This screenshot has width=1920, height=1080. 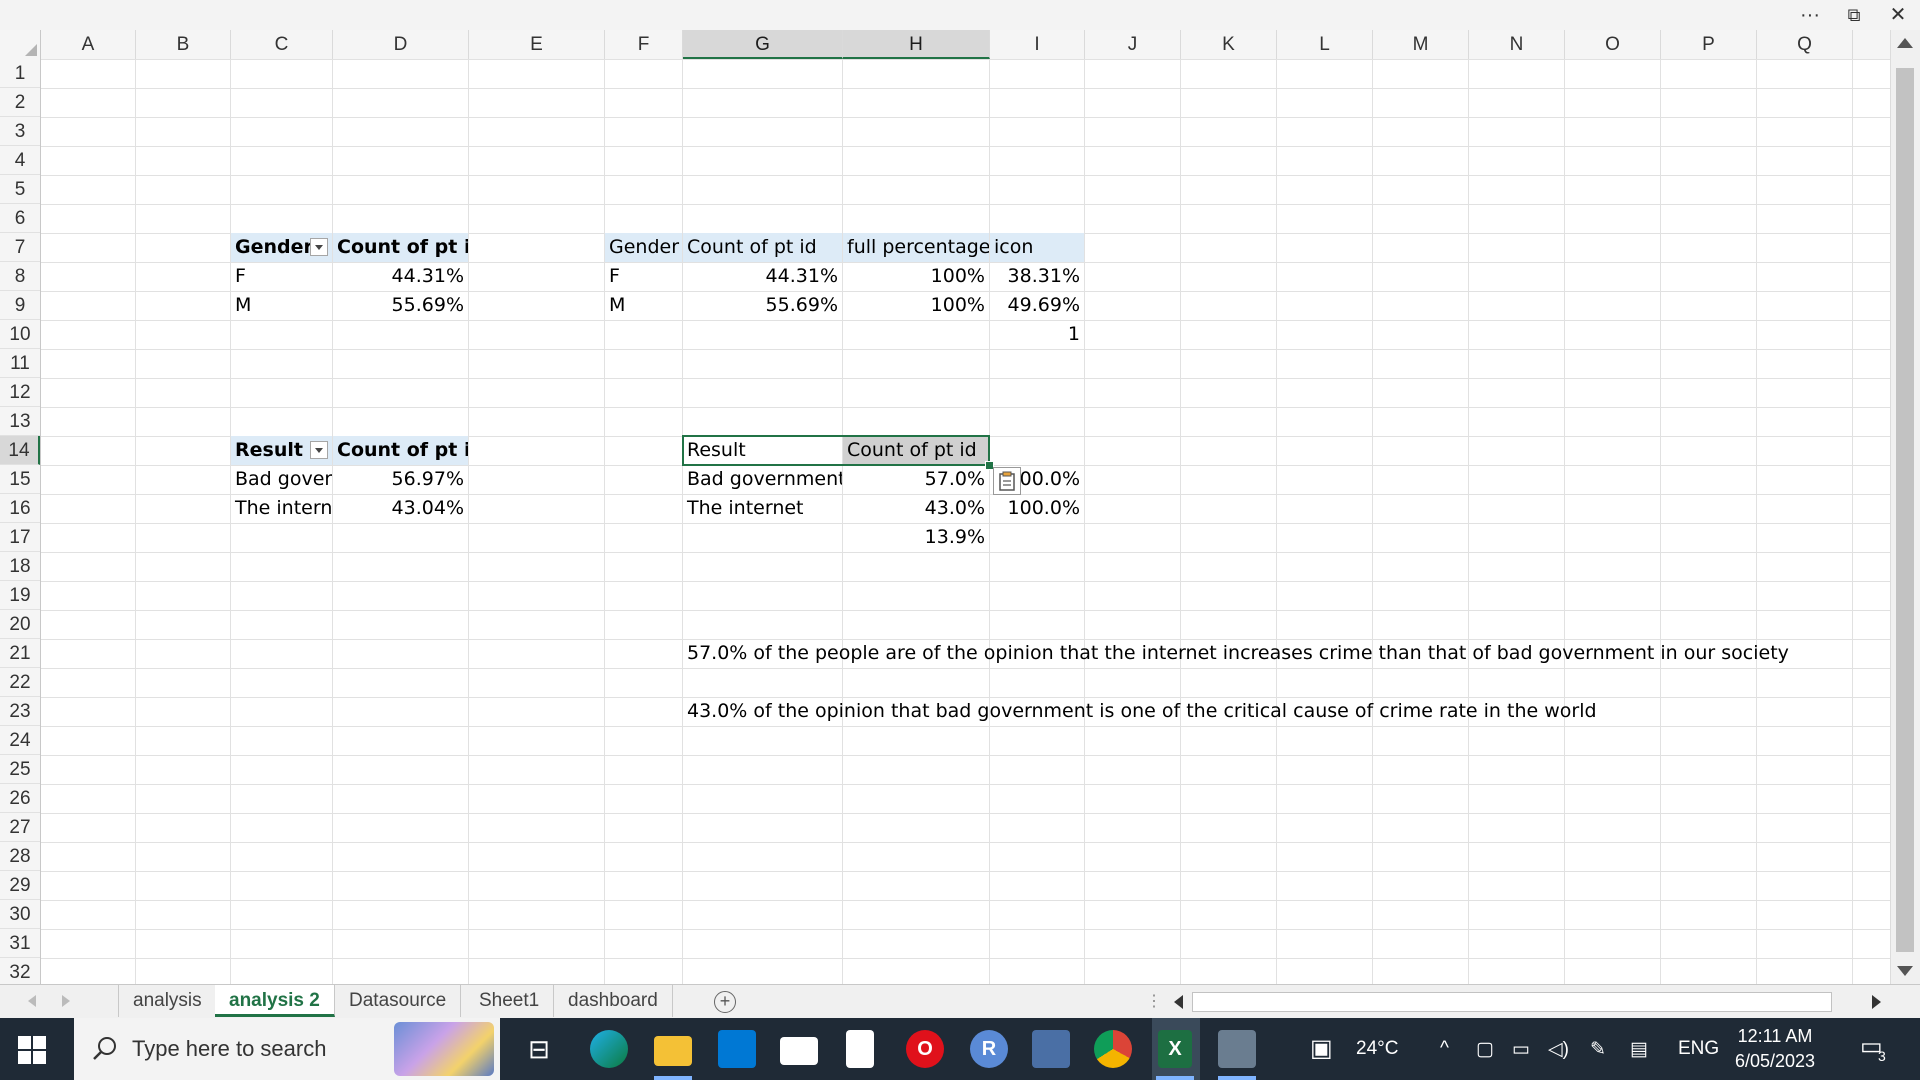 What do you see at coordinates (20, 943) in the screenshot?
I see `row-header: 31` at bounding box center [20, 943].